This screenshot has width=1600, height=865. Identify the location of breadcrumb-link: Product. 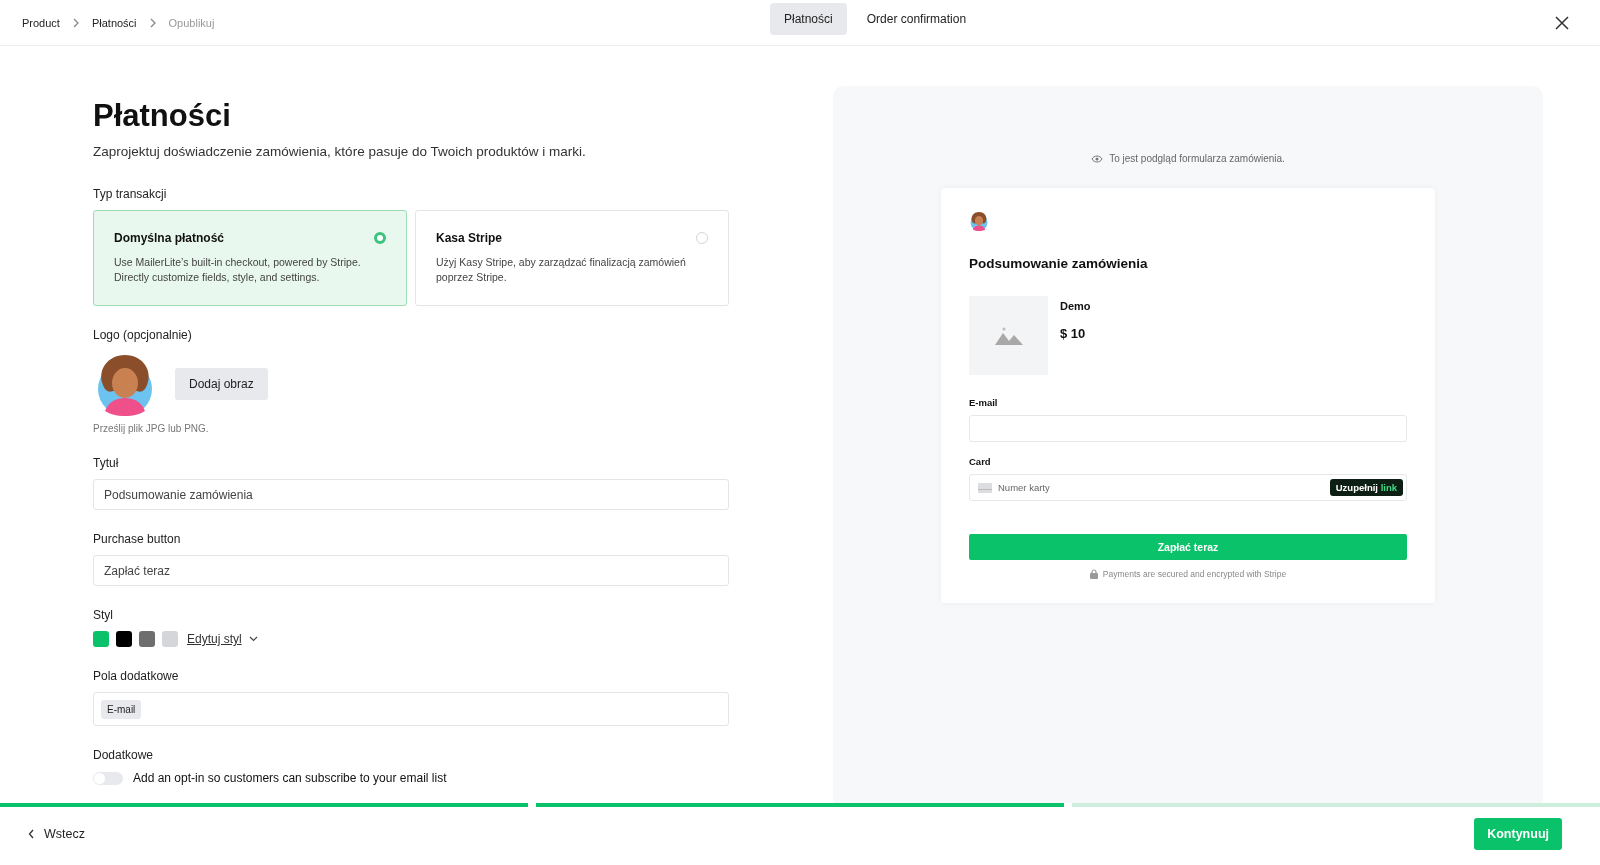
(41, 22).